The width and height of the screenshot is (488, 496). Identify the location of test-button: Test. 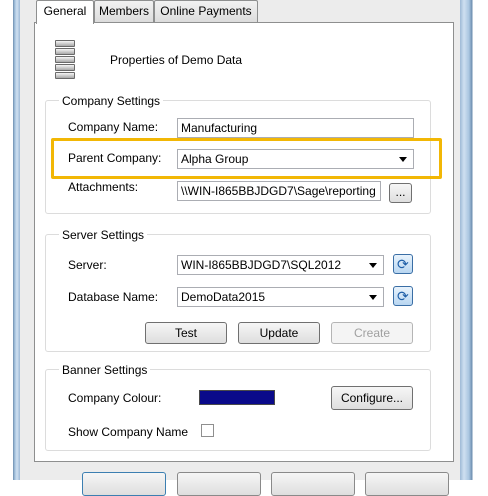
(186, 333).